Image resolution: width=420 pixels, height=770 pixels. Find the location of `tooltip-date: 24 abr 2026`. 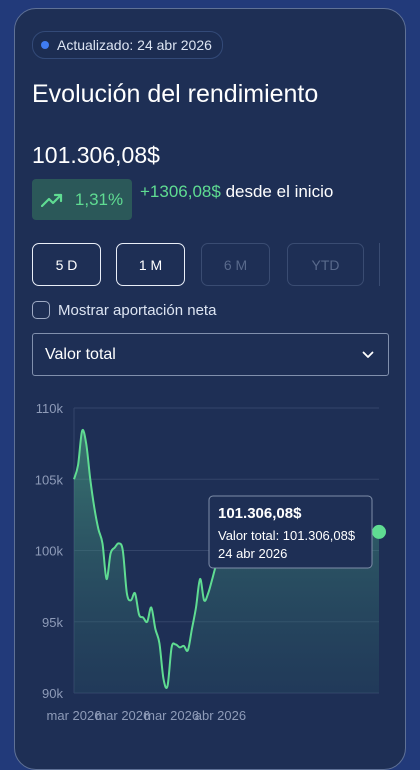

tooltip-date: 24 abr 2026 is located at coordinates (252, 553).